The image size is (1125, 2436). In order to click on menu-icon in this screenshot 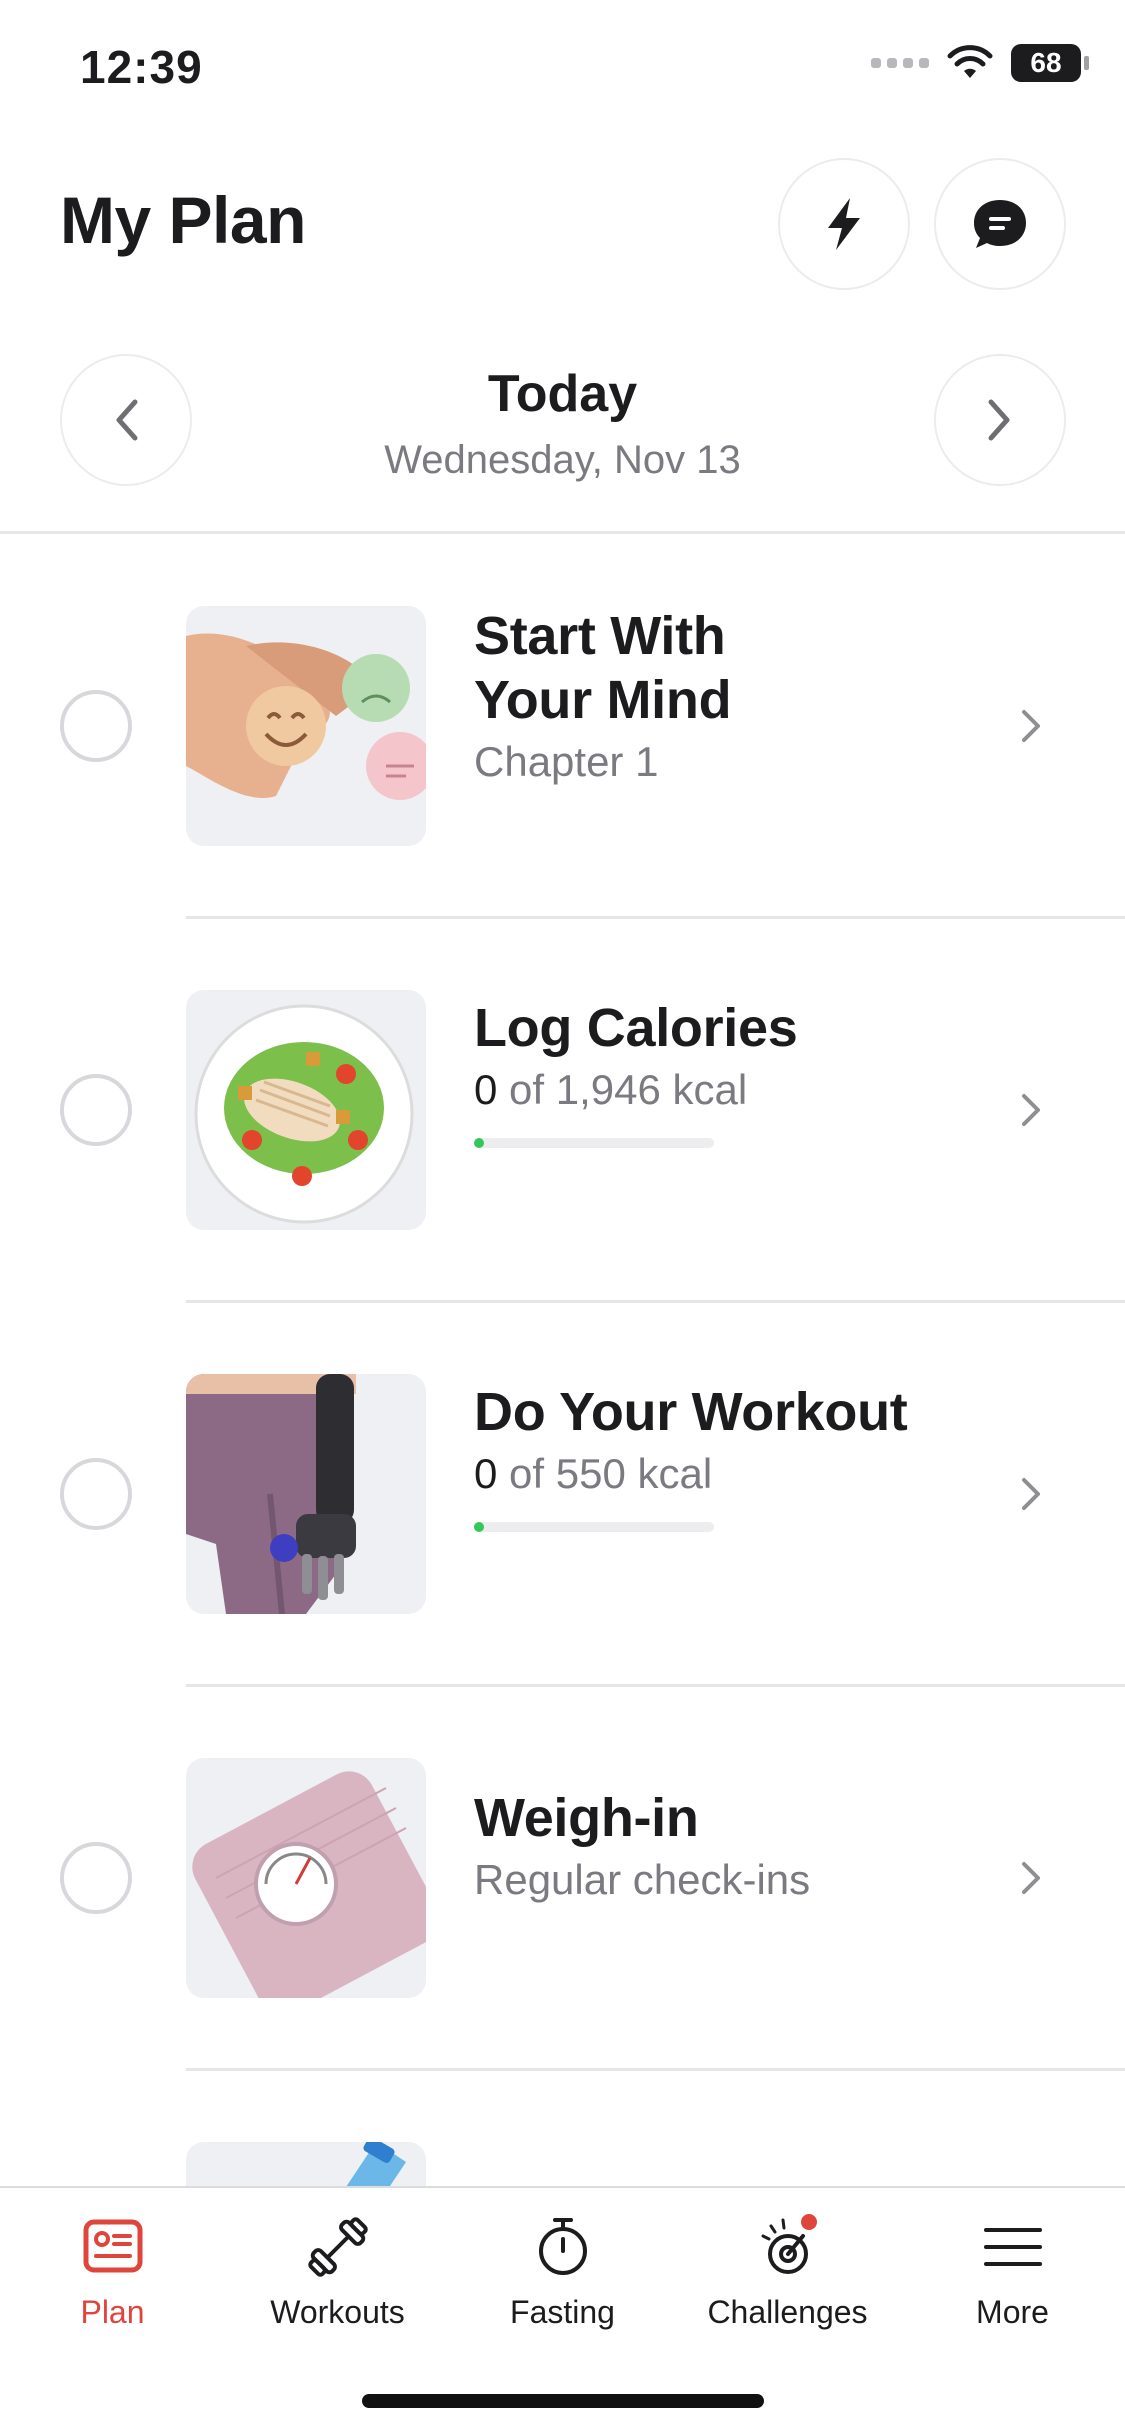, I will do `click(1012, 2247)`.